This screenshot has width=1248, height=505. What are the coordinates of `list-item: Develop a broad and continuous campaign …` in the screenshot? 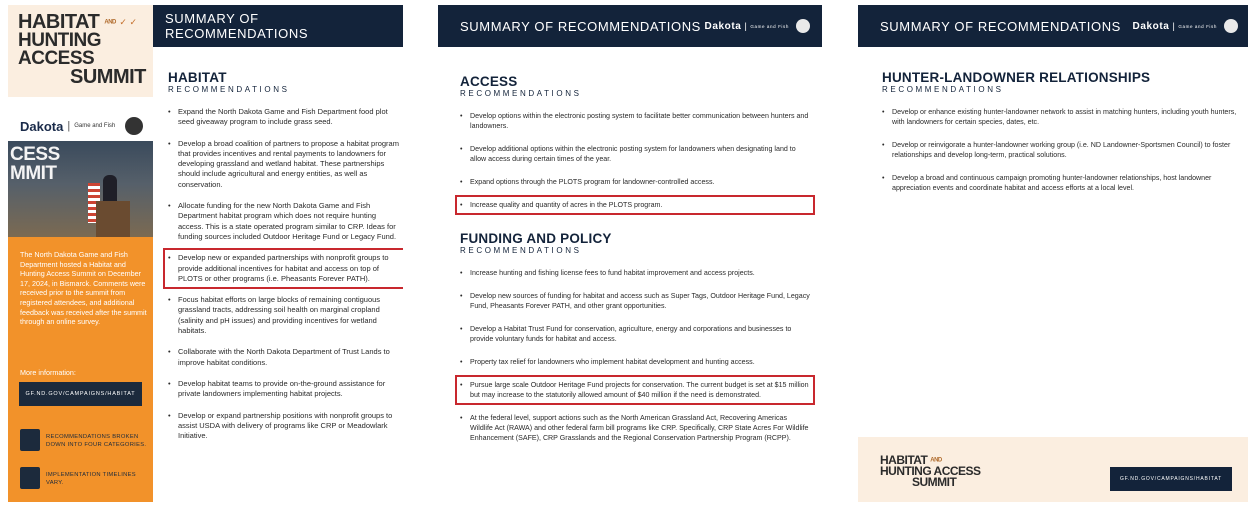 It's located at (1062, 183).